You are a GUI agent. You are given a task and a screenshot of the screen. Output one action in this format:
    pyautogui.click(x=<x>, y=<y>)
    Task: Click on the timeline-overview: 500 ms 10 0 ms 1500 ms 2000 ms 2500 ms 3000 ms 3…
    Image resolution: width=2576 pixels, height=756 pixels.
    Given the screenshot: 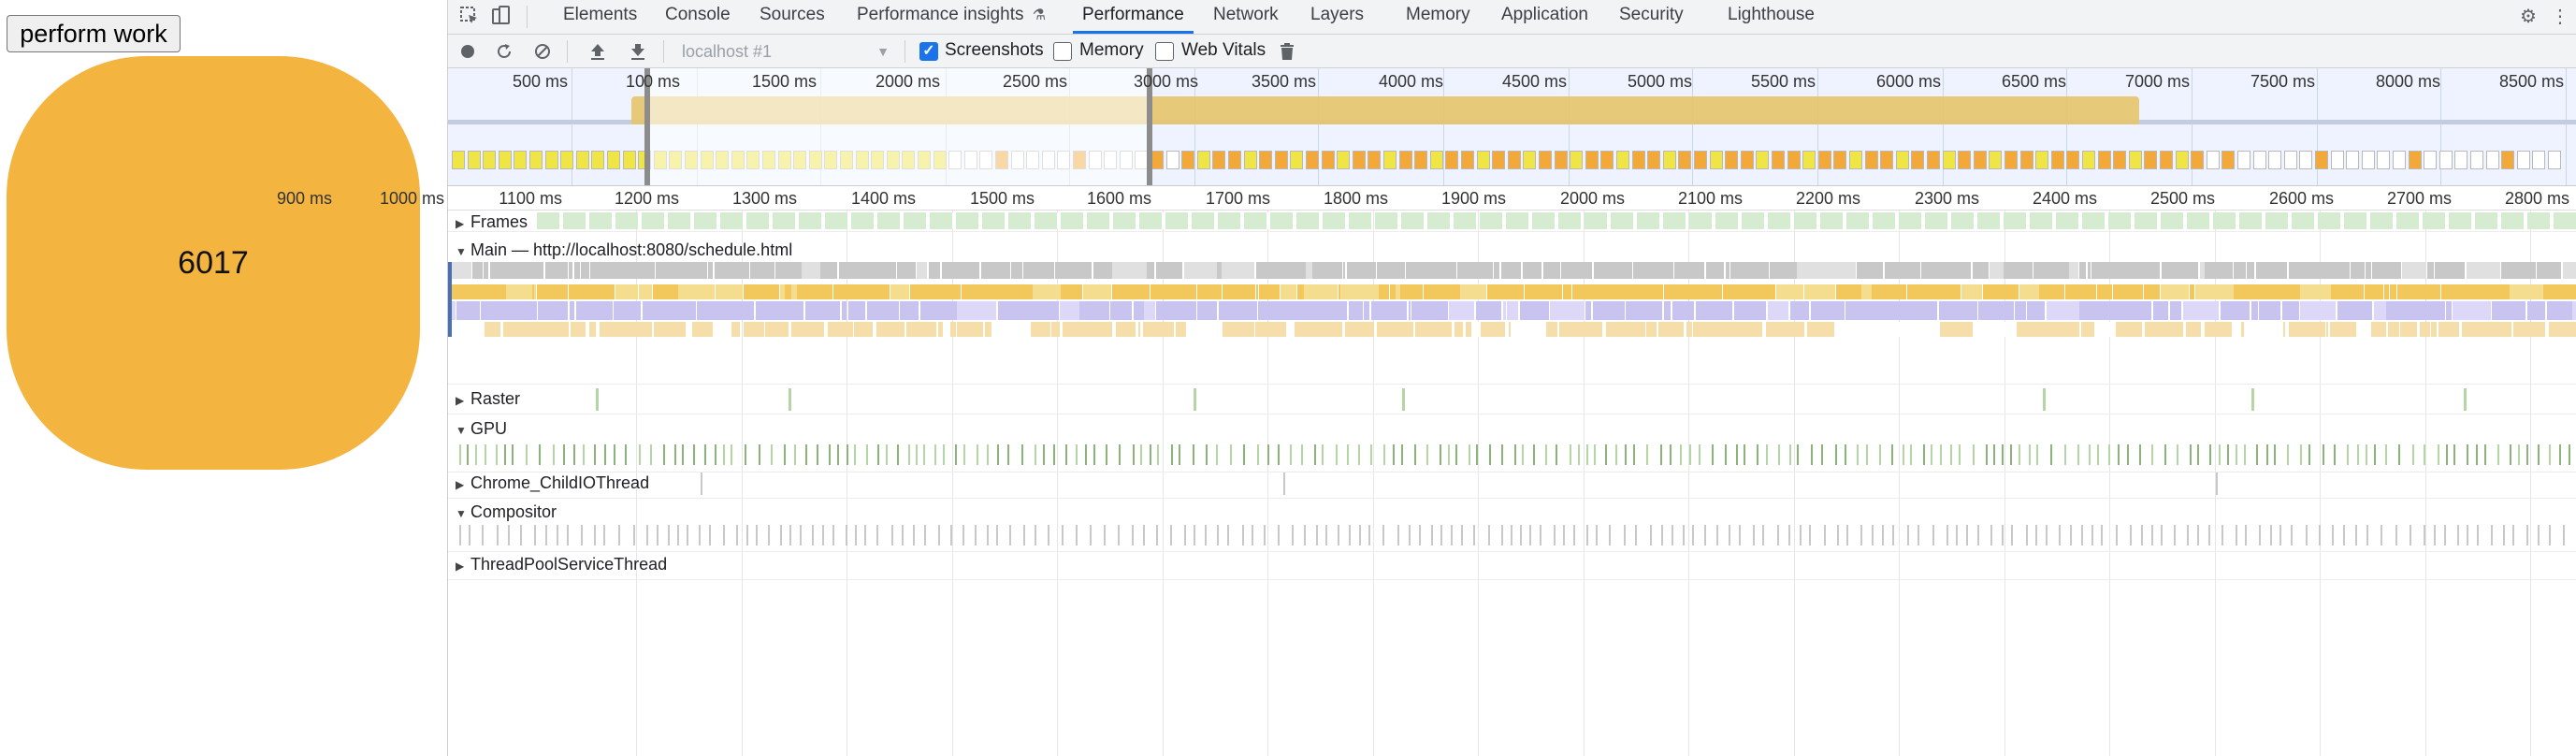 What is the action you would take?
    pyautogui.click(x=1512, y=127)
    